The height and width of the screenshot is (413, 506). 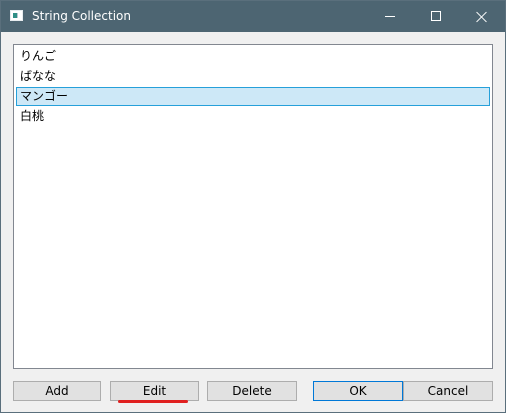 I want to click on maximize-icon, so click(x=436, y=16).